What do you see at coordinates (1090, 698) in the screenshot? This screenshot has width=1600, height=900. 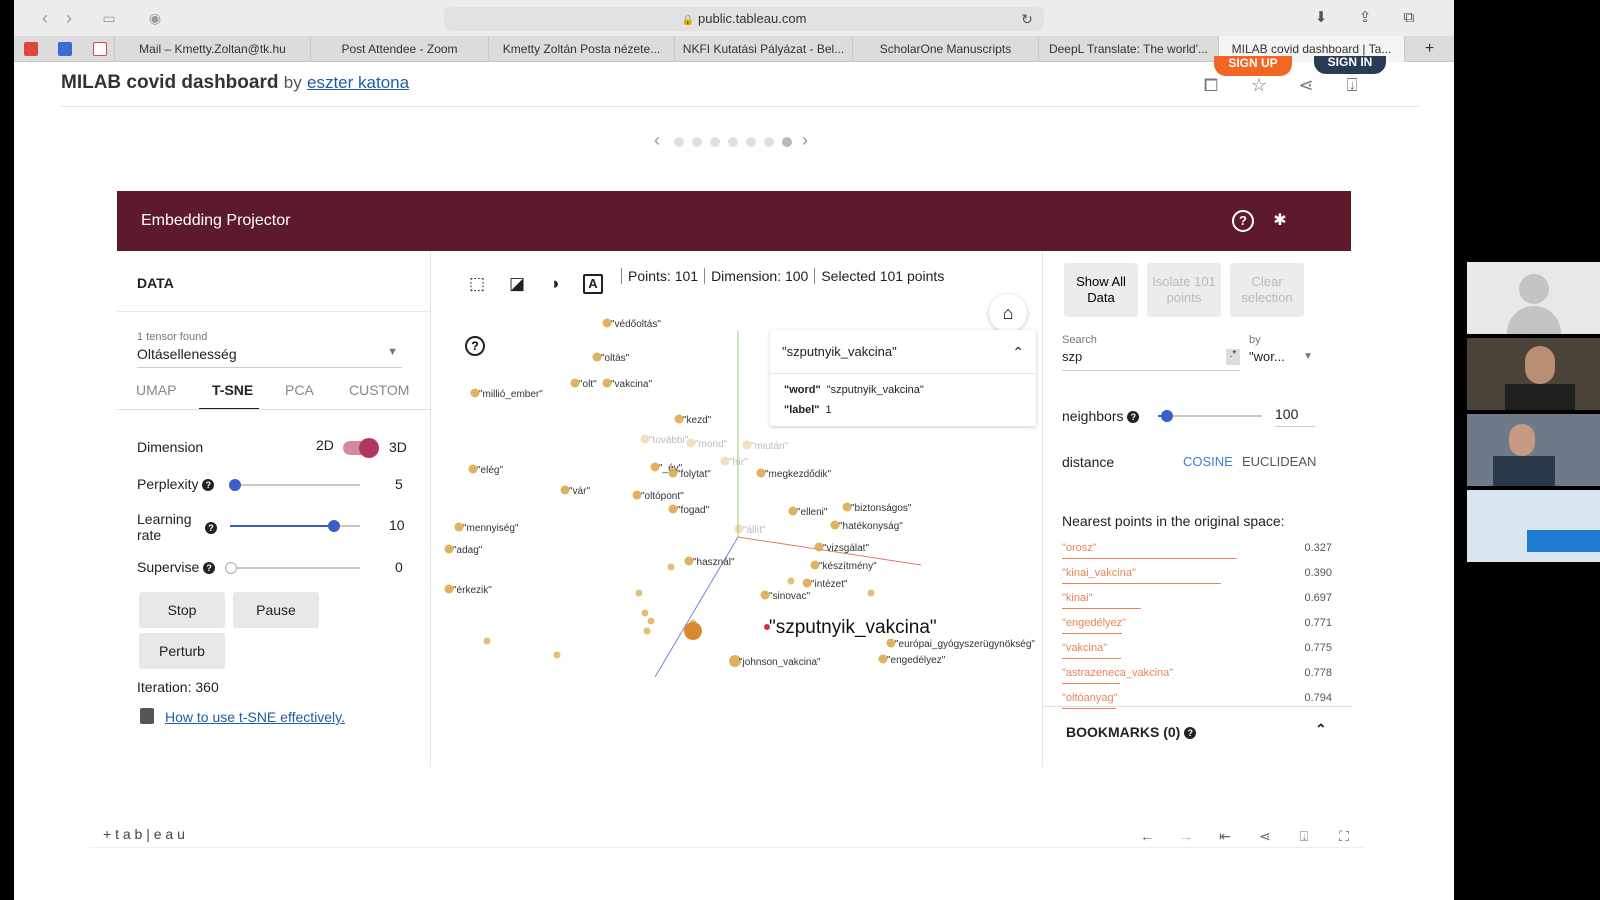 I see `neighbor-word: "oltóanyag"` at bounding box center [1090, 698].